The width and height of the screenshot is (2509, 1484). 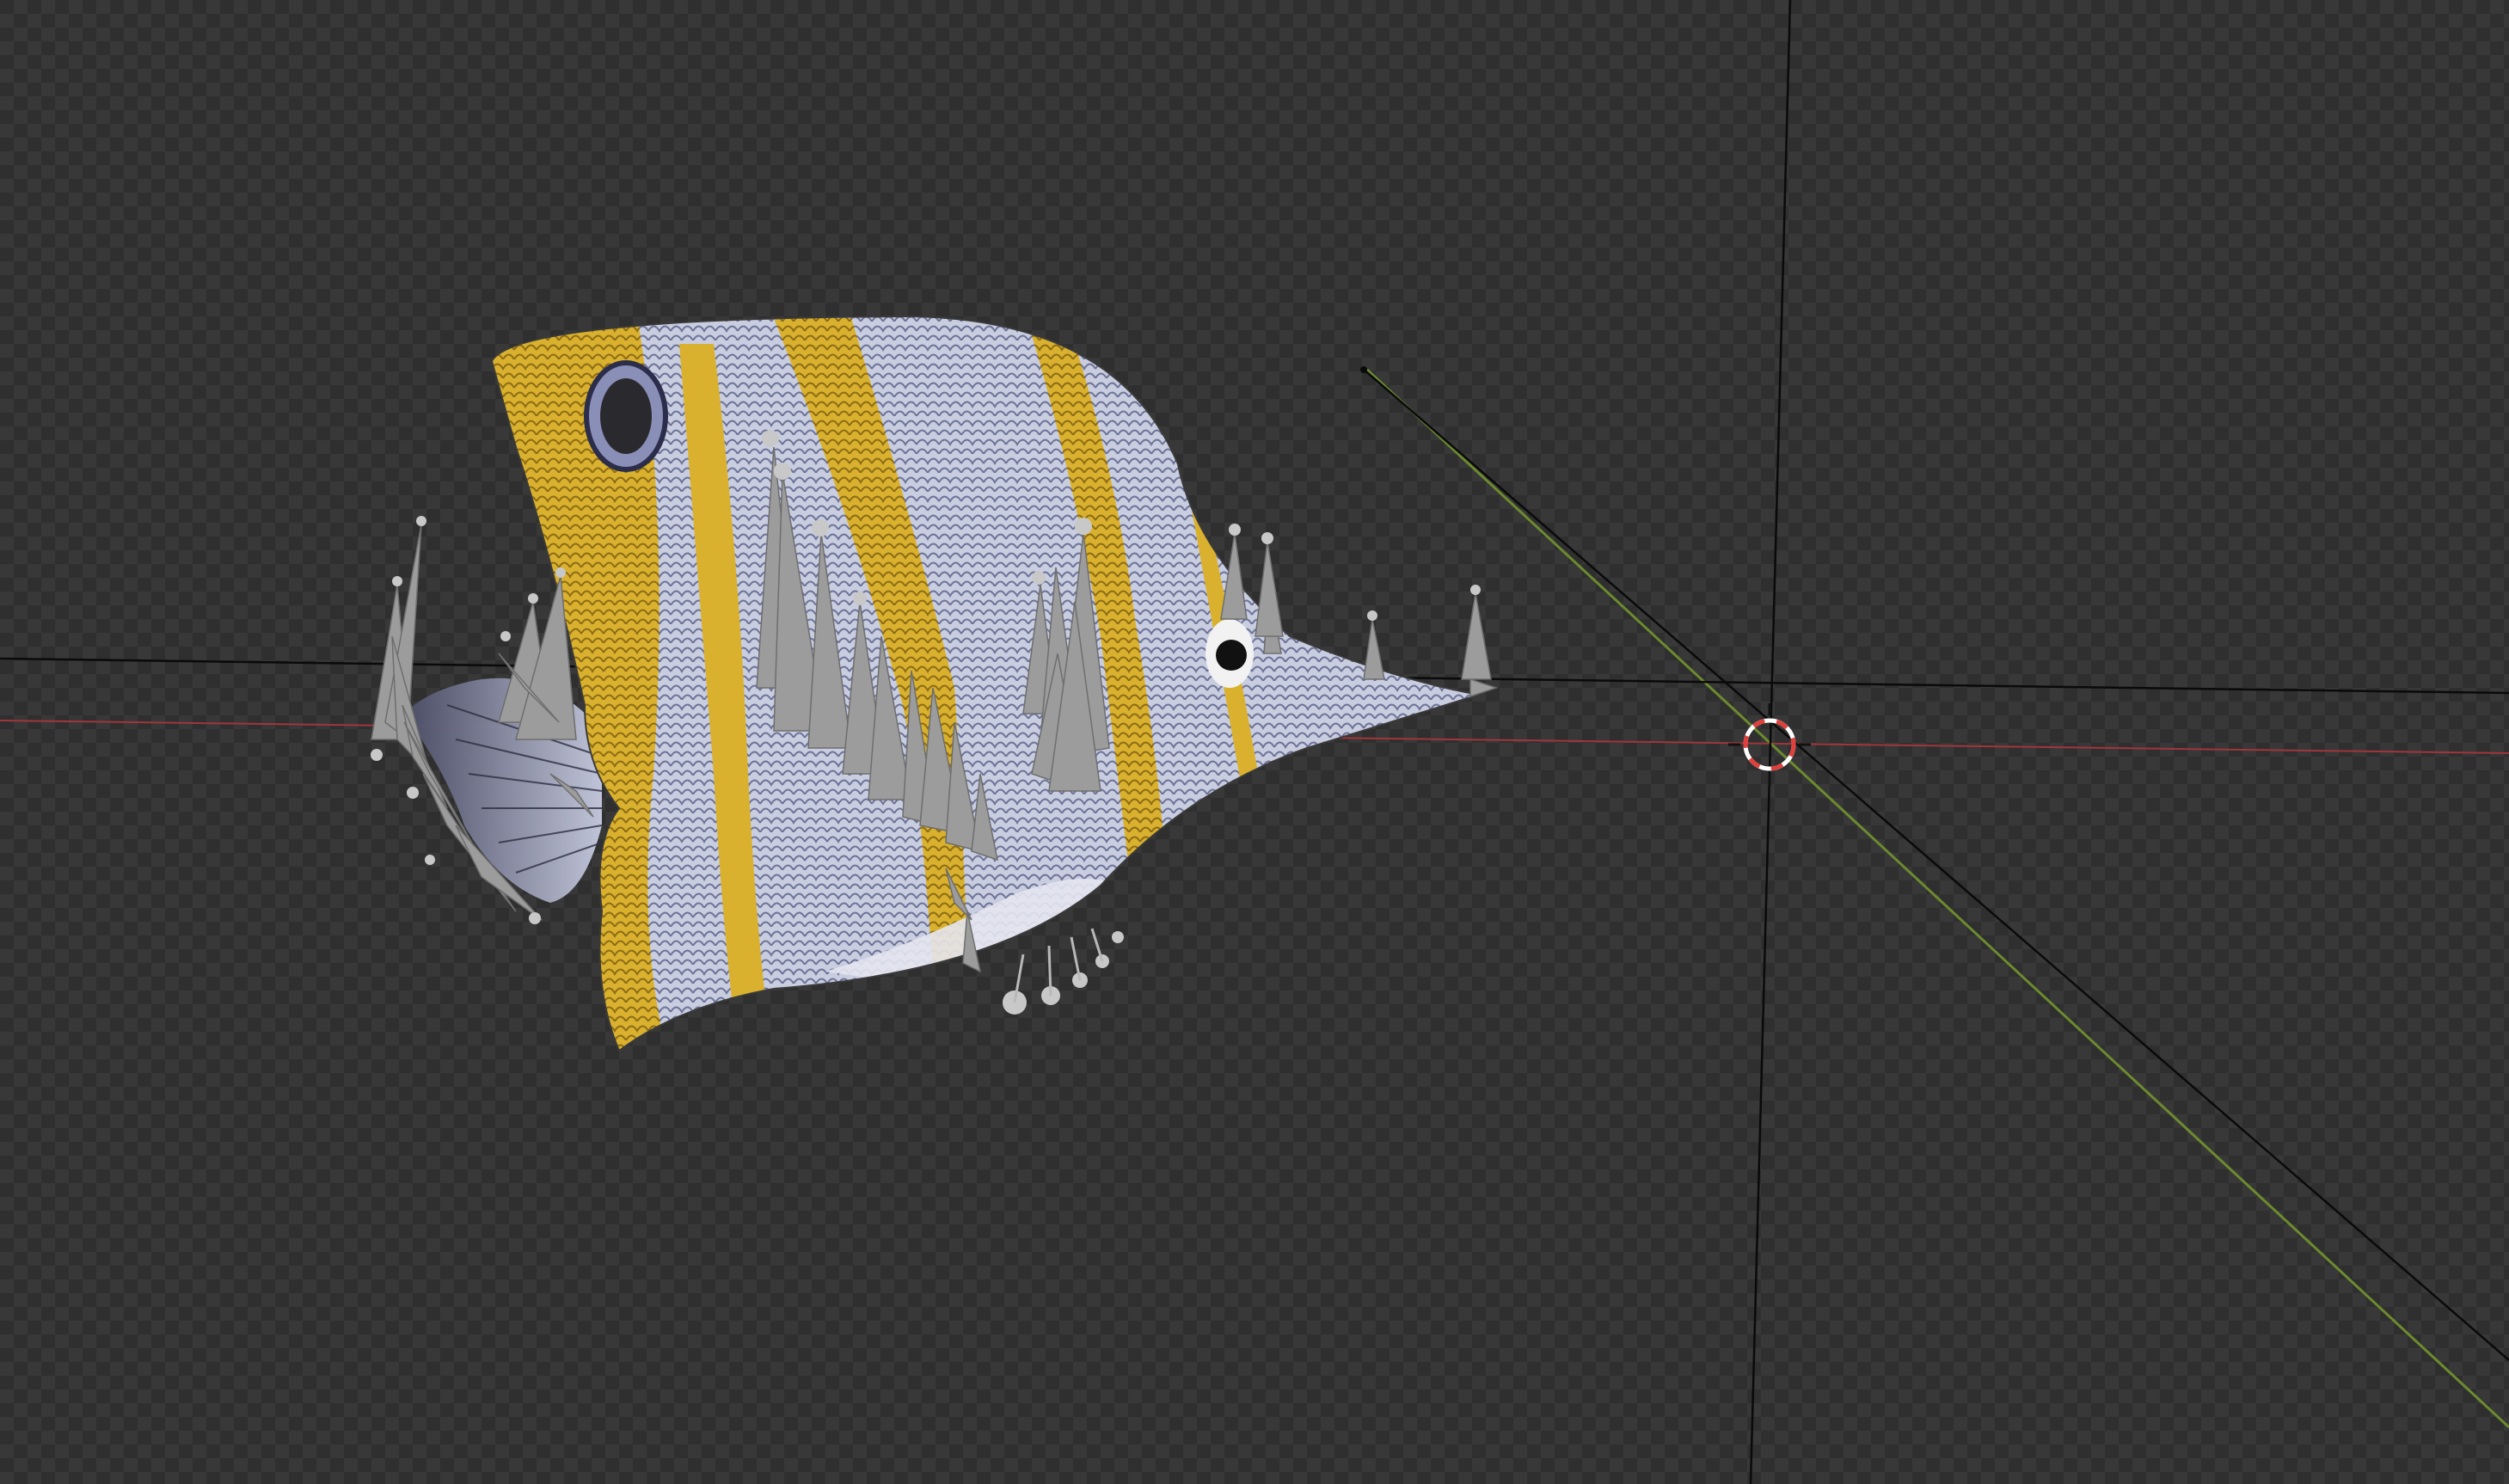 What do you see at coordinates (1770, 742) in the screenshot?
I see `grid-line-vertical` at bounding box center [1770, 742].